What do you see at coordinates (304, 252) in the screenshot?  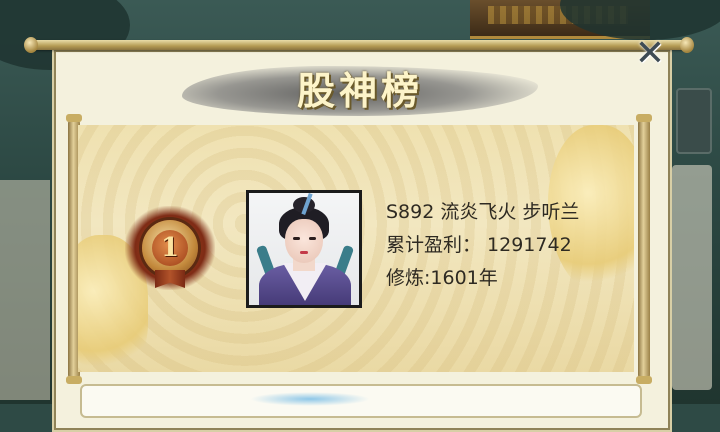 I see `avatar-lips` at bounding box center [304, 252].